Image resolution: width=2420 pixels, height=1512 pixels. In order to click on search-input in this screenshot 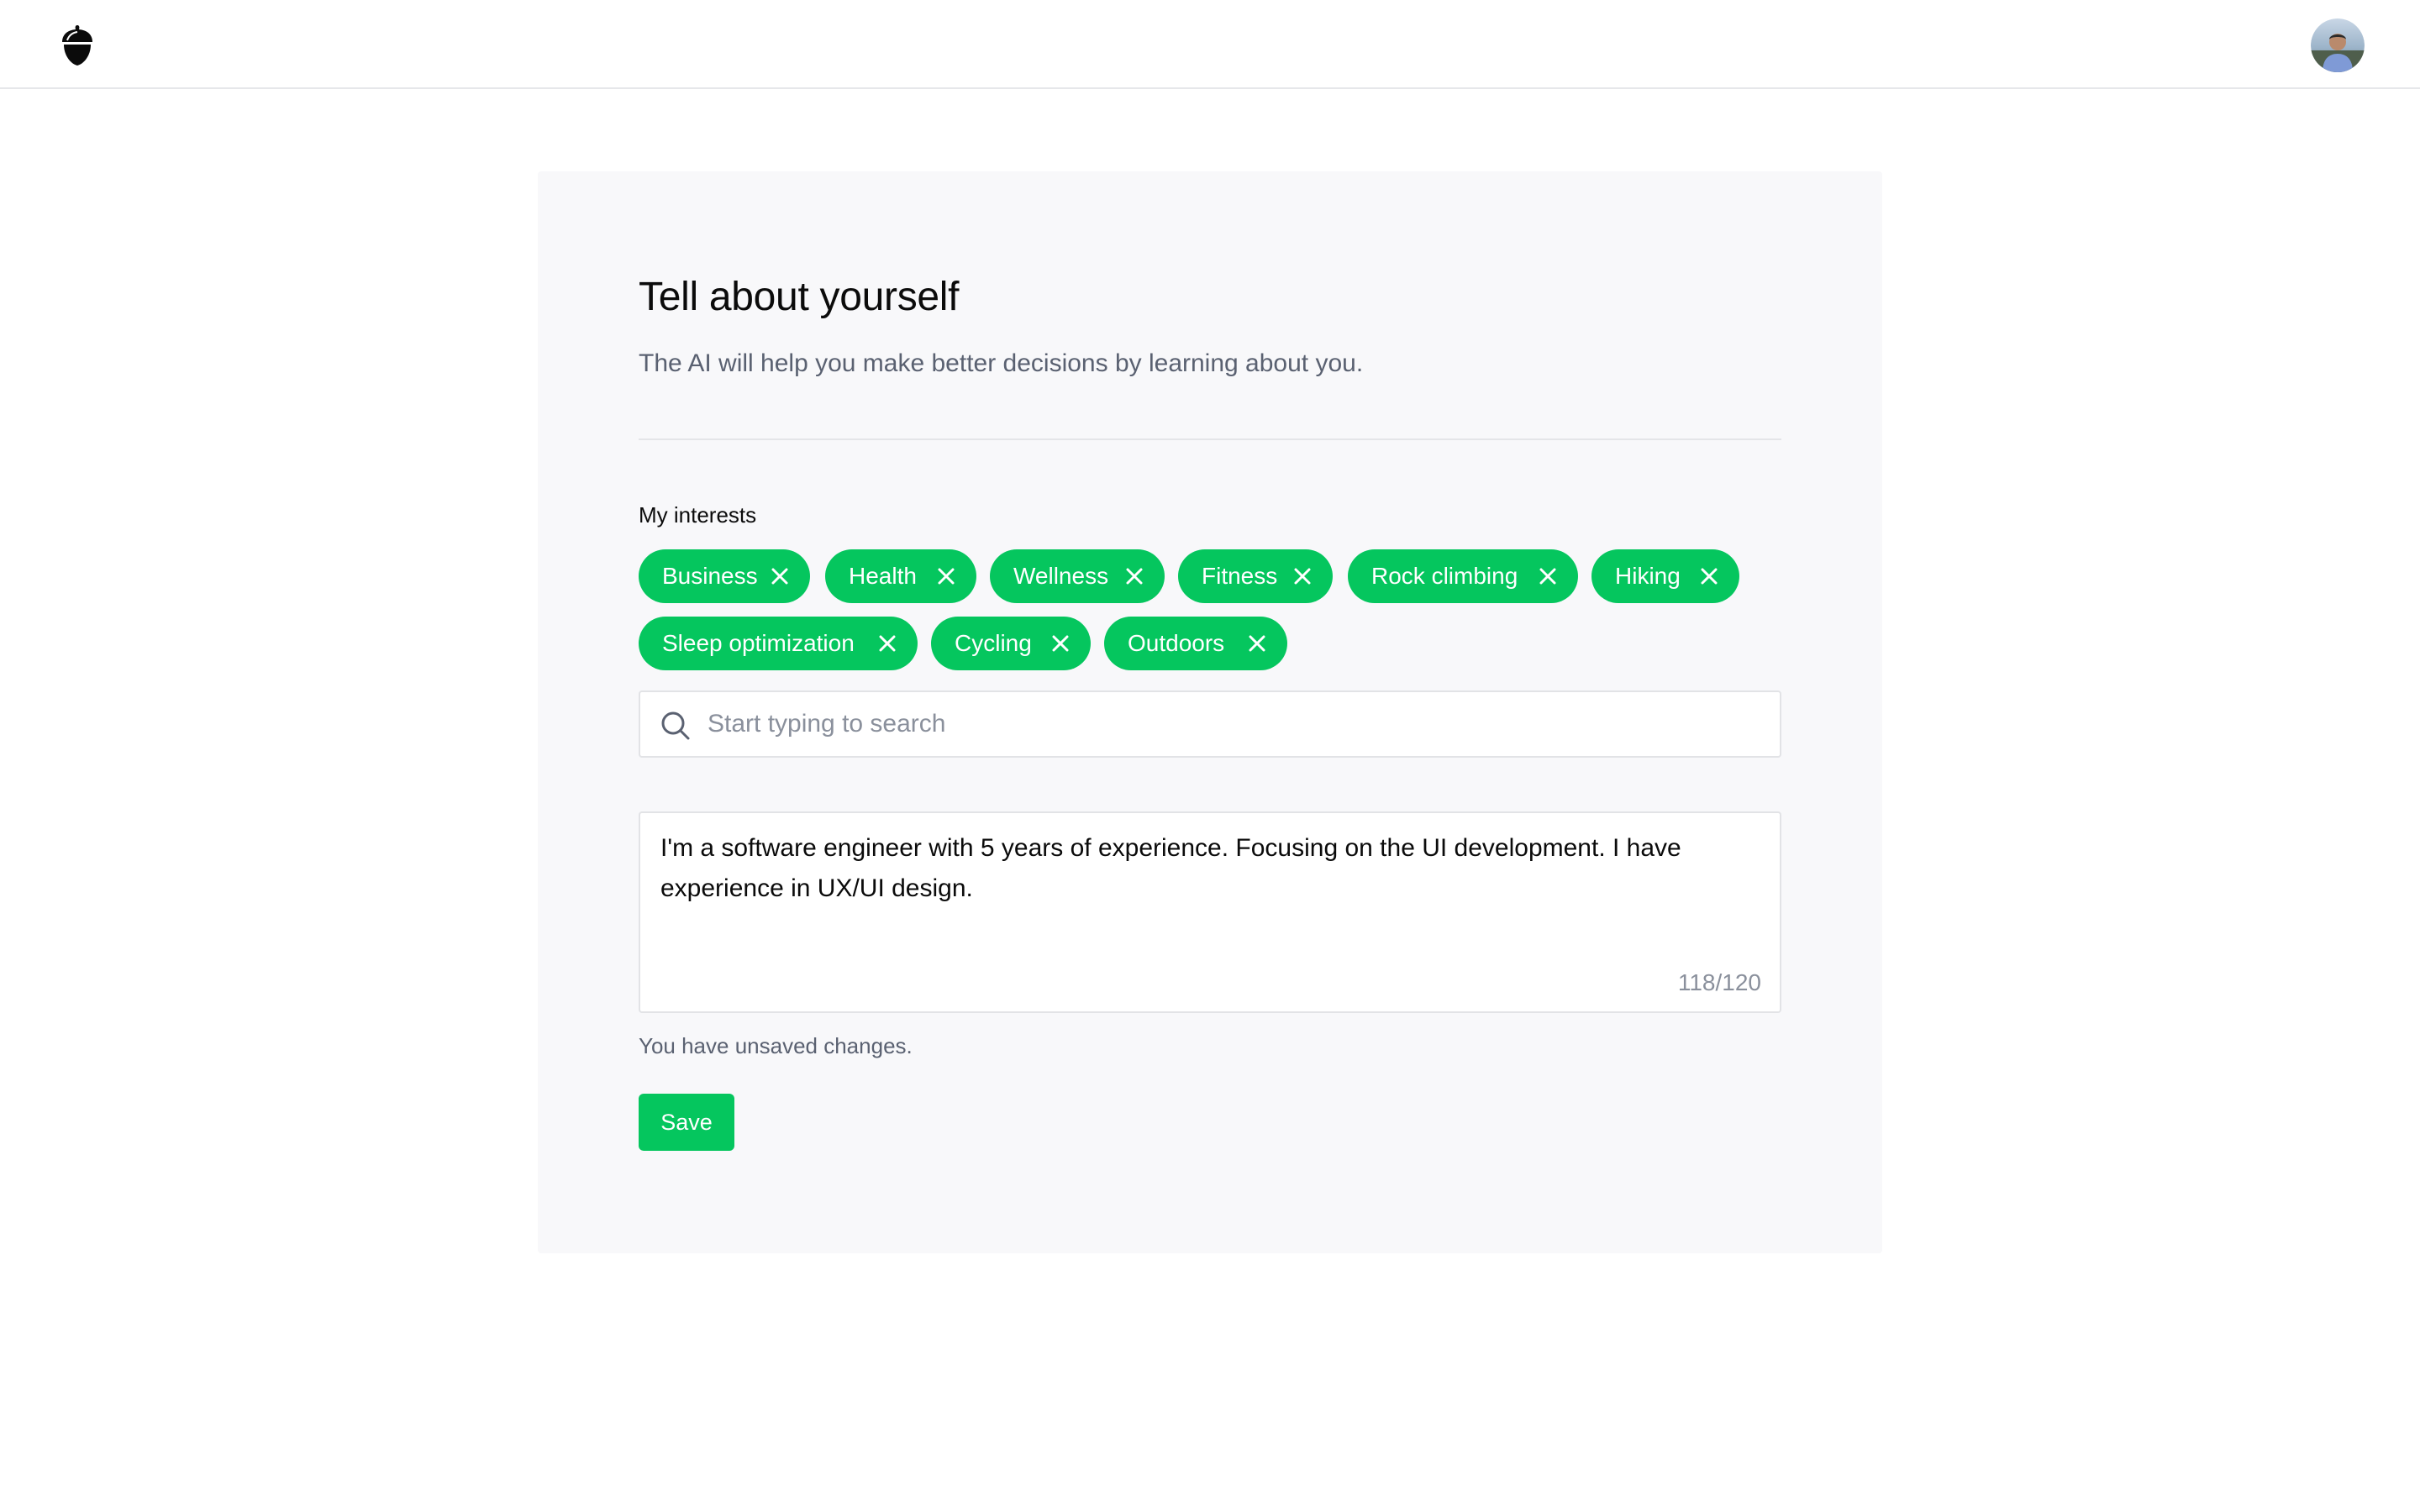, I will do `click(1228, 724)`.